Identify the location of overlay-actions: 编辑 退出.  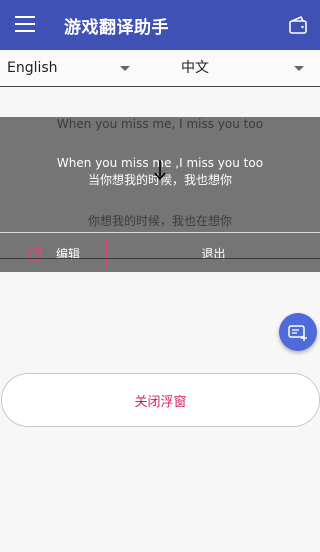
(160, 252).